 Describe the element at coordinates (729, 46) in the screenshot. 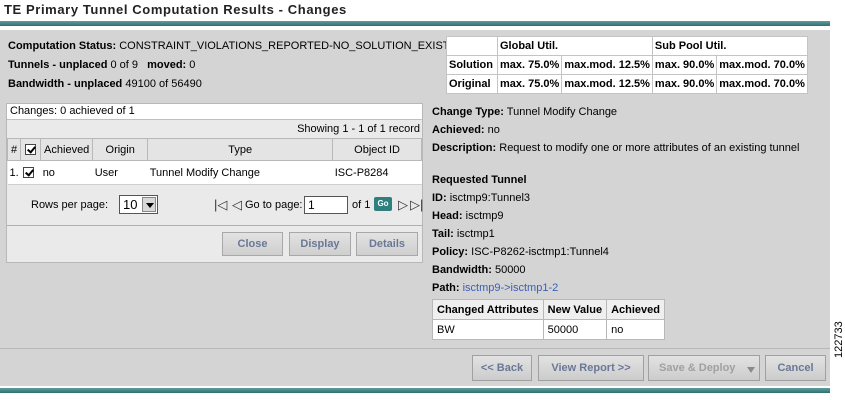

I see `subpool-util-header: Sub Pool Util.` at that location.